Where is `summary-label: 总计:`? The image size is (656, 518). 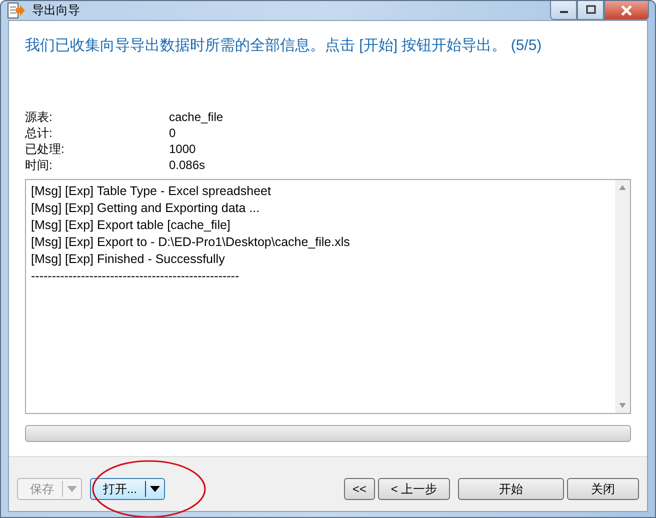 summary-label: 总计: is located at coordinates (39, 133).